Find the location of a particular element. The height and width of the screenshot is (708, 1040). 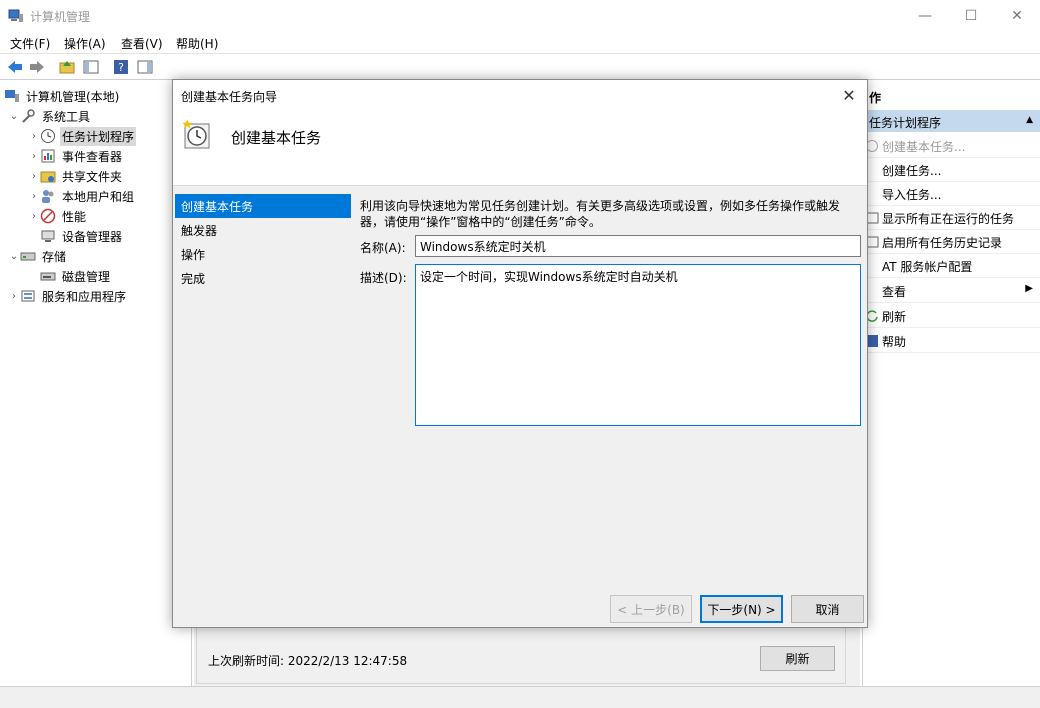

tree-item-shared-folders: › 共享文件夹 is located at coordinates (76, 176).